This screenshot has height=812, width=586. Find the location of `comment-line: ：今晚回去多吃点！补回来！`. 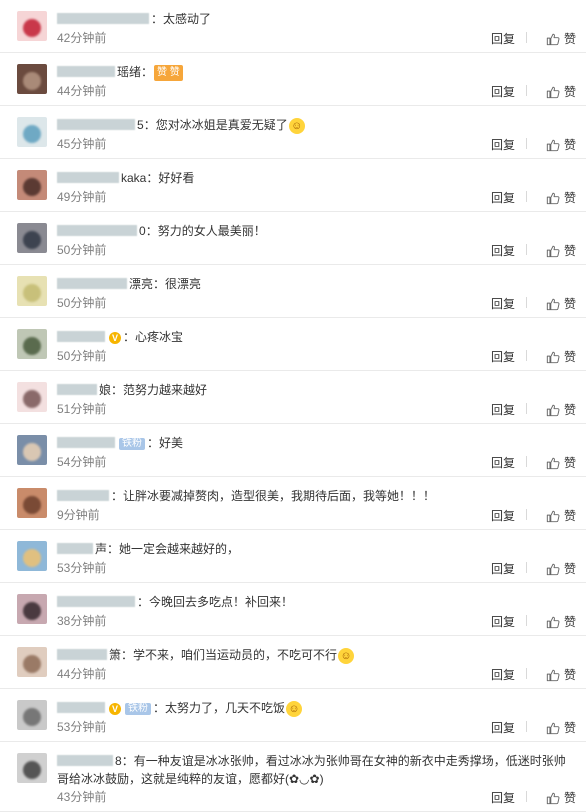

comment-line: ：今晚回去多吃点！补回来！ is located at coordinates (314, 602).